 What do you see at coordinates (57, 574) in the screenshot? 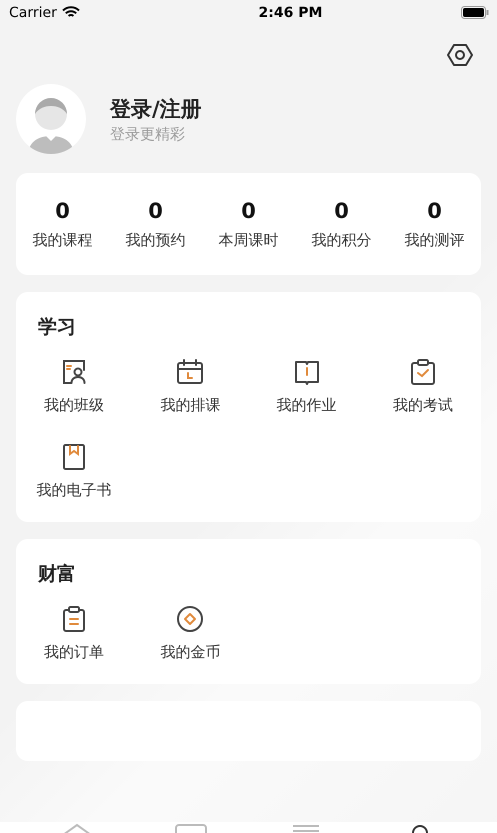
I see `section-title: 财富` at bounding box center [57, 574].